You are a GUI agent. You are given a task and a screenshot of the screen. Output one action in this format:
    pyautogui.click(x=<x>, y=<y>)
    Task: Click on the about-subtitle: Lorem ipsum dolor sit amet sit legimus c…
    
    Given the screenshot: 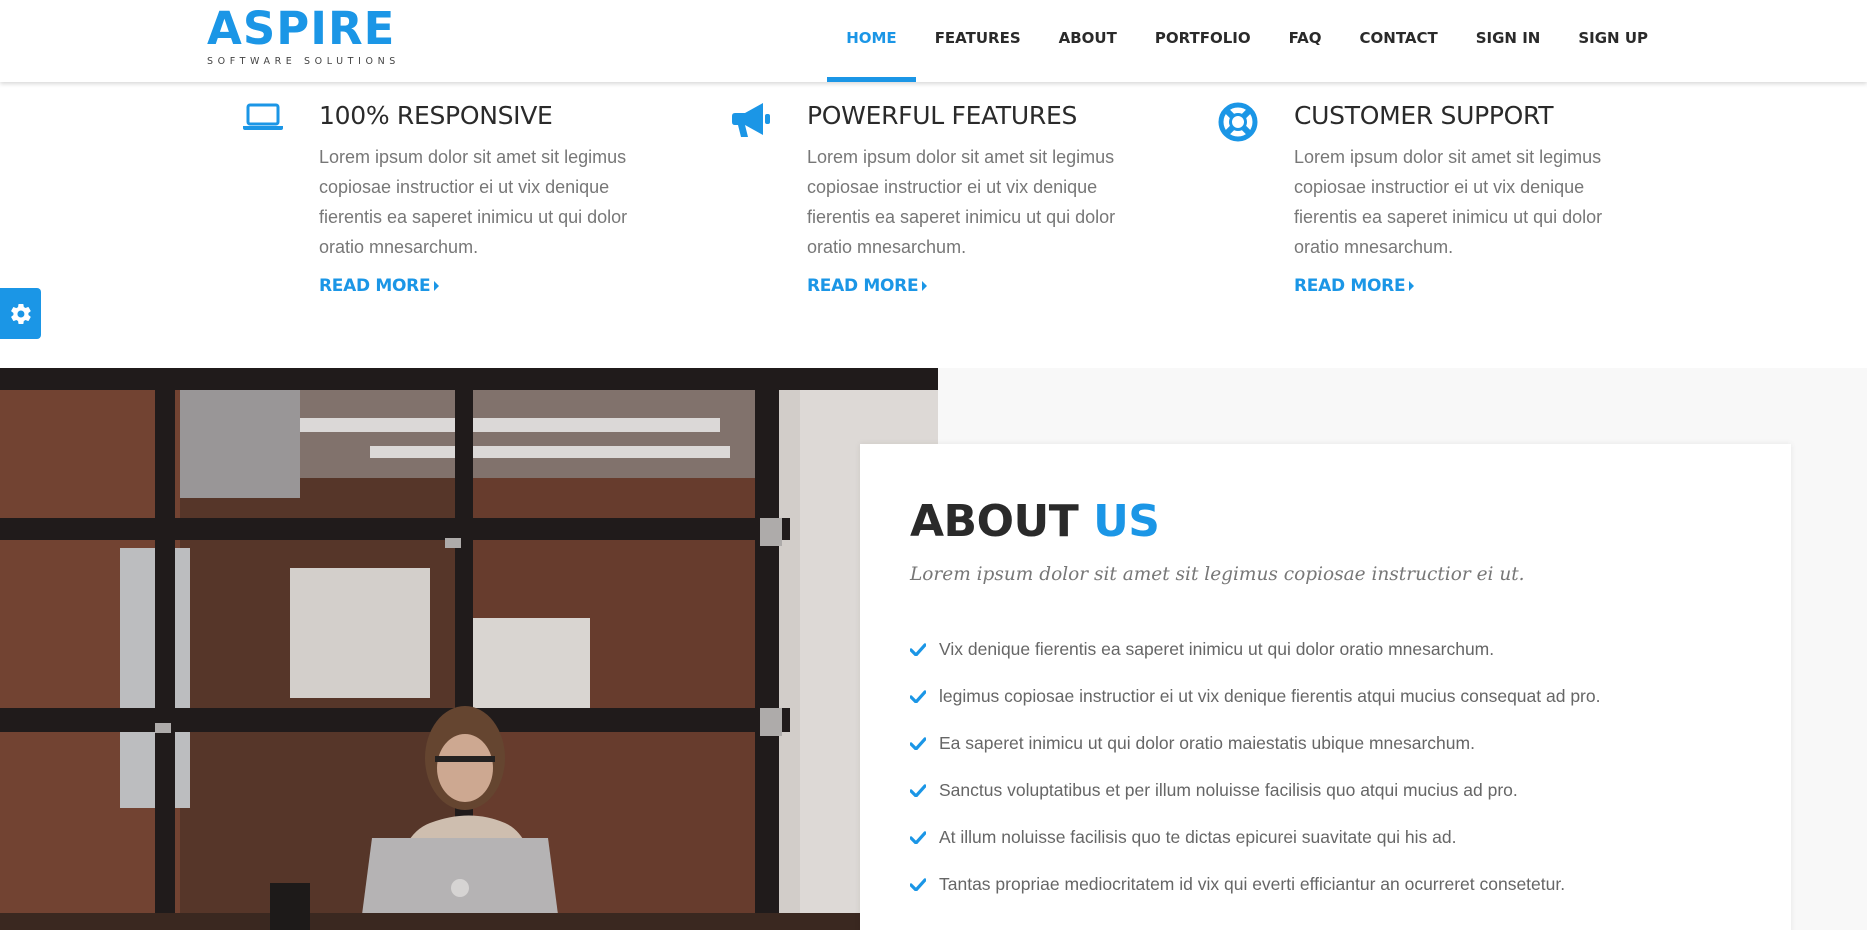 What is the action you would take?
    pyautogui.click(x=1217, y=574)
    